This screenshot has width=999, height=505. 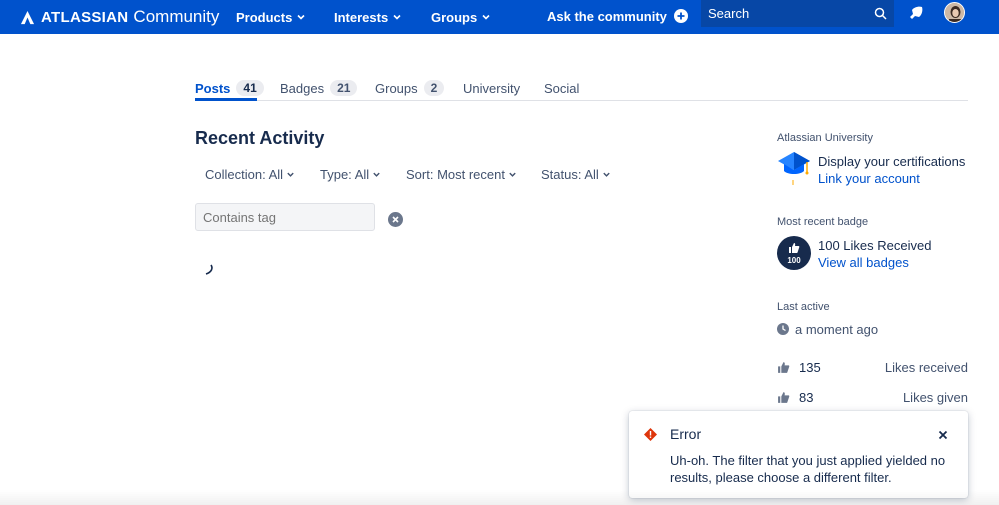 I want to click on search-box: Search, so click(x=797, y=13).